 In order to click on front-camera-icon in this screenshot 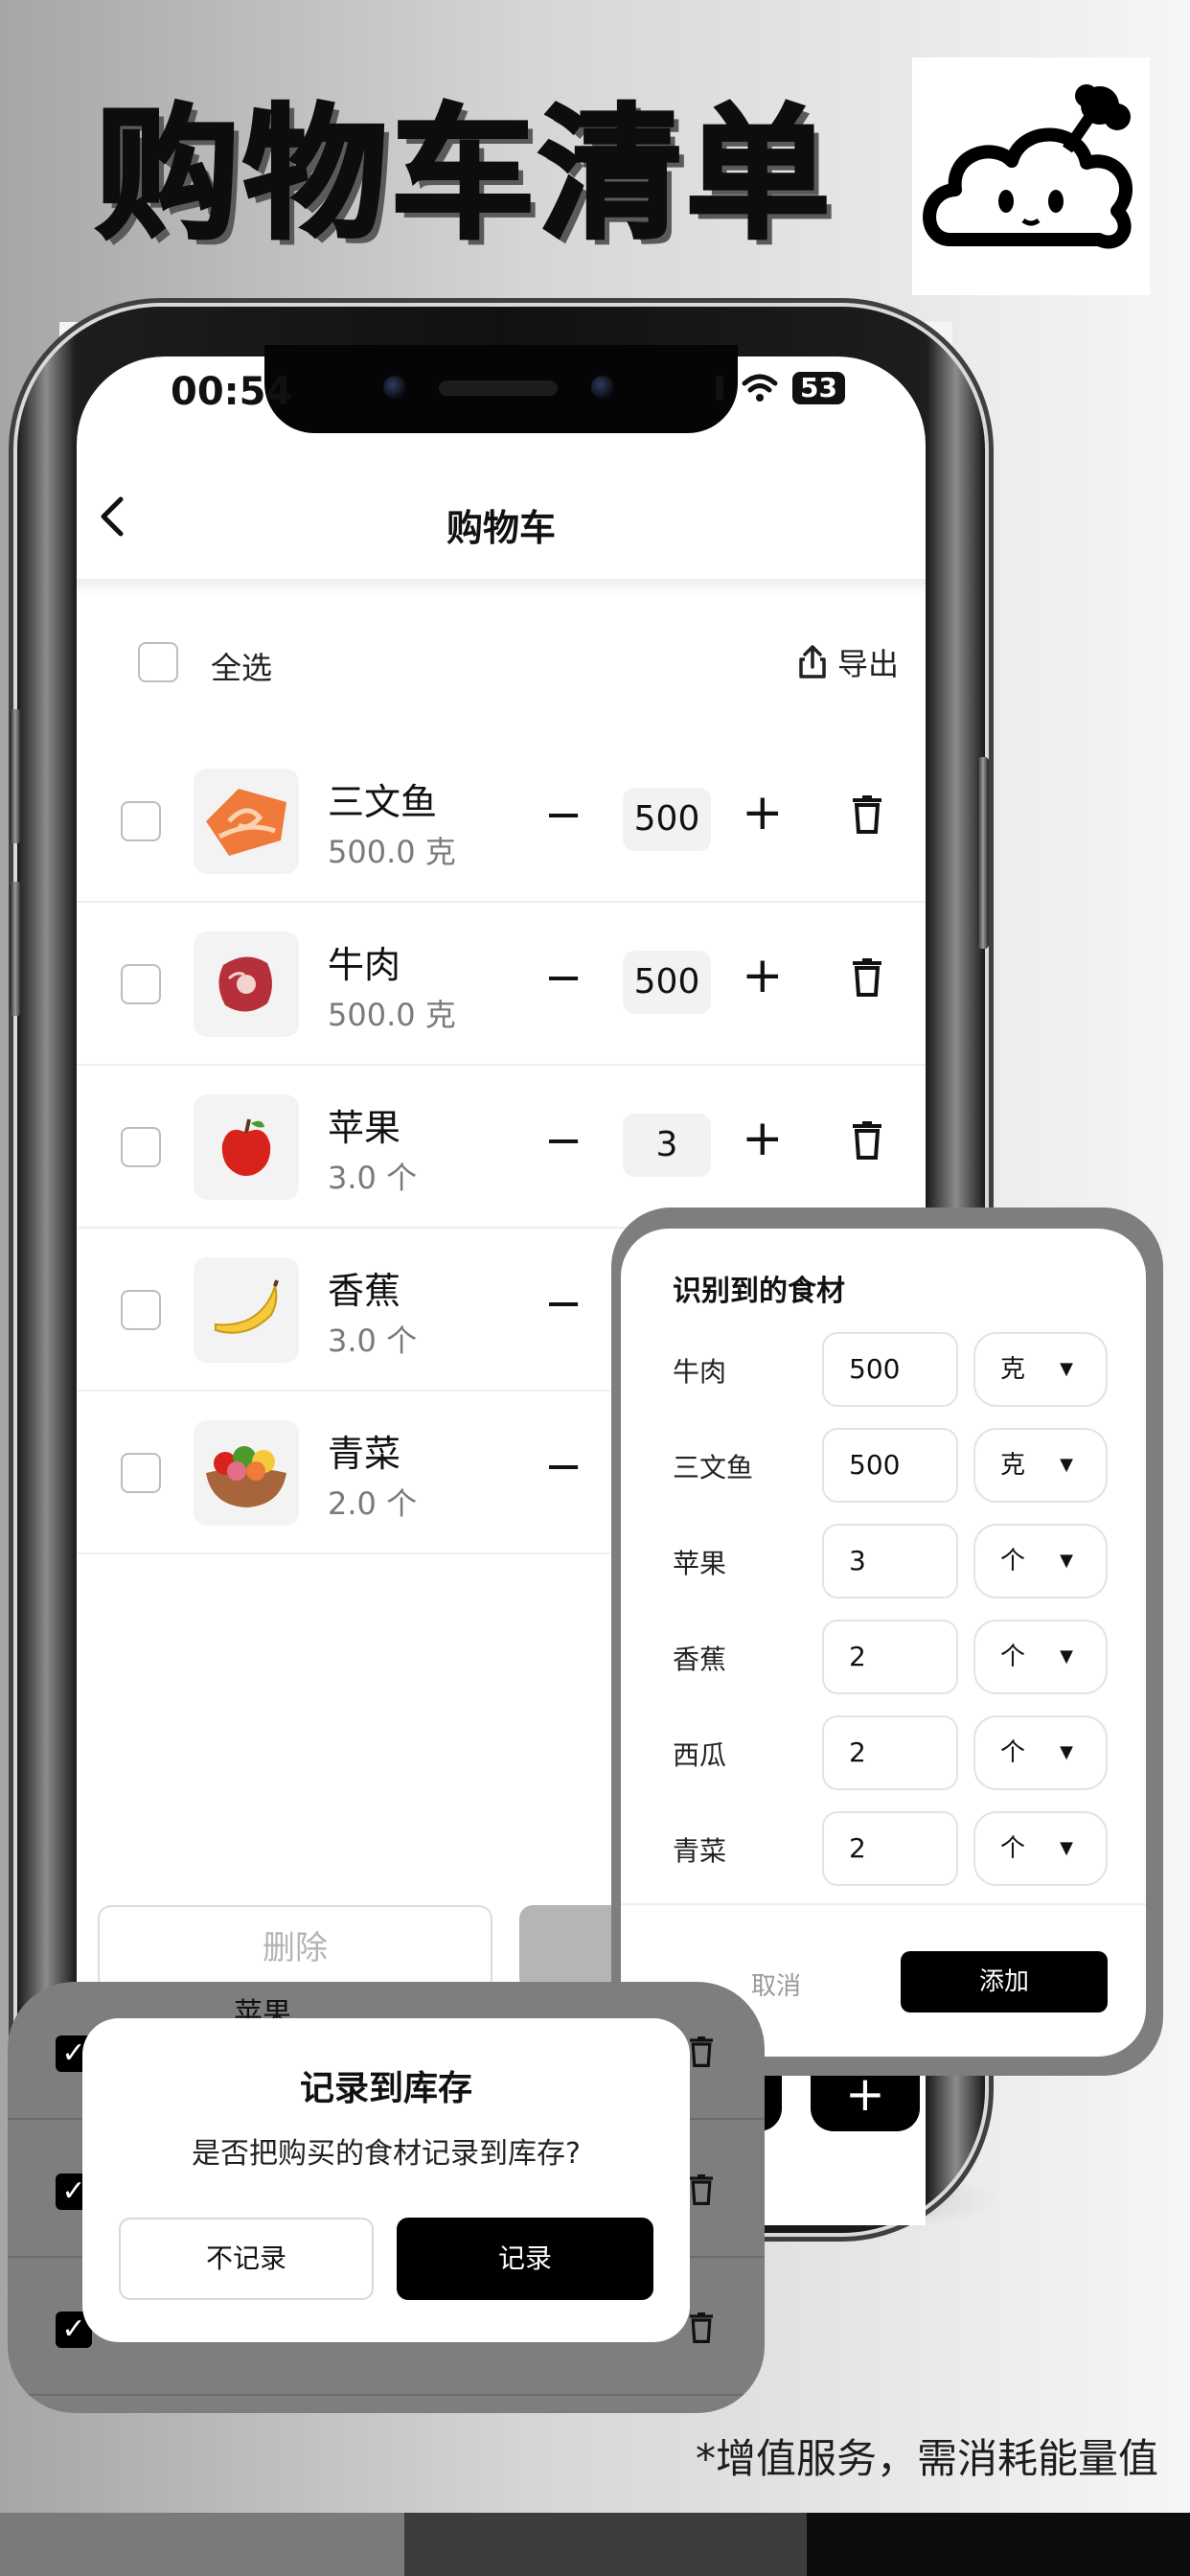, I will do `click(395, 387)`.